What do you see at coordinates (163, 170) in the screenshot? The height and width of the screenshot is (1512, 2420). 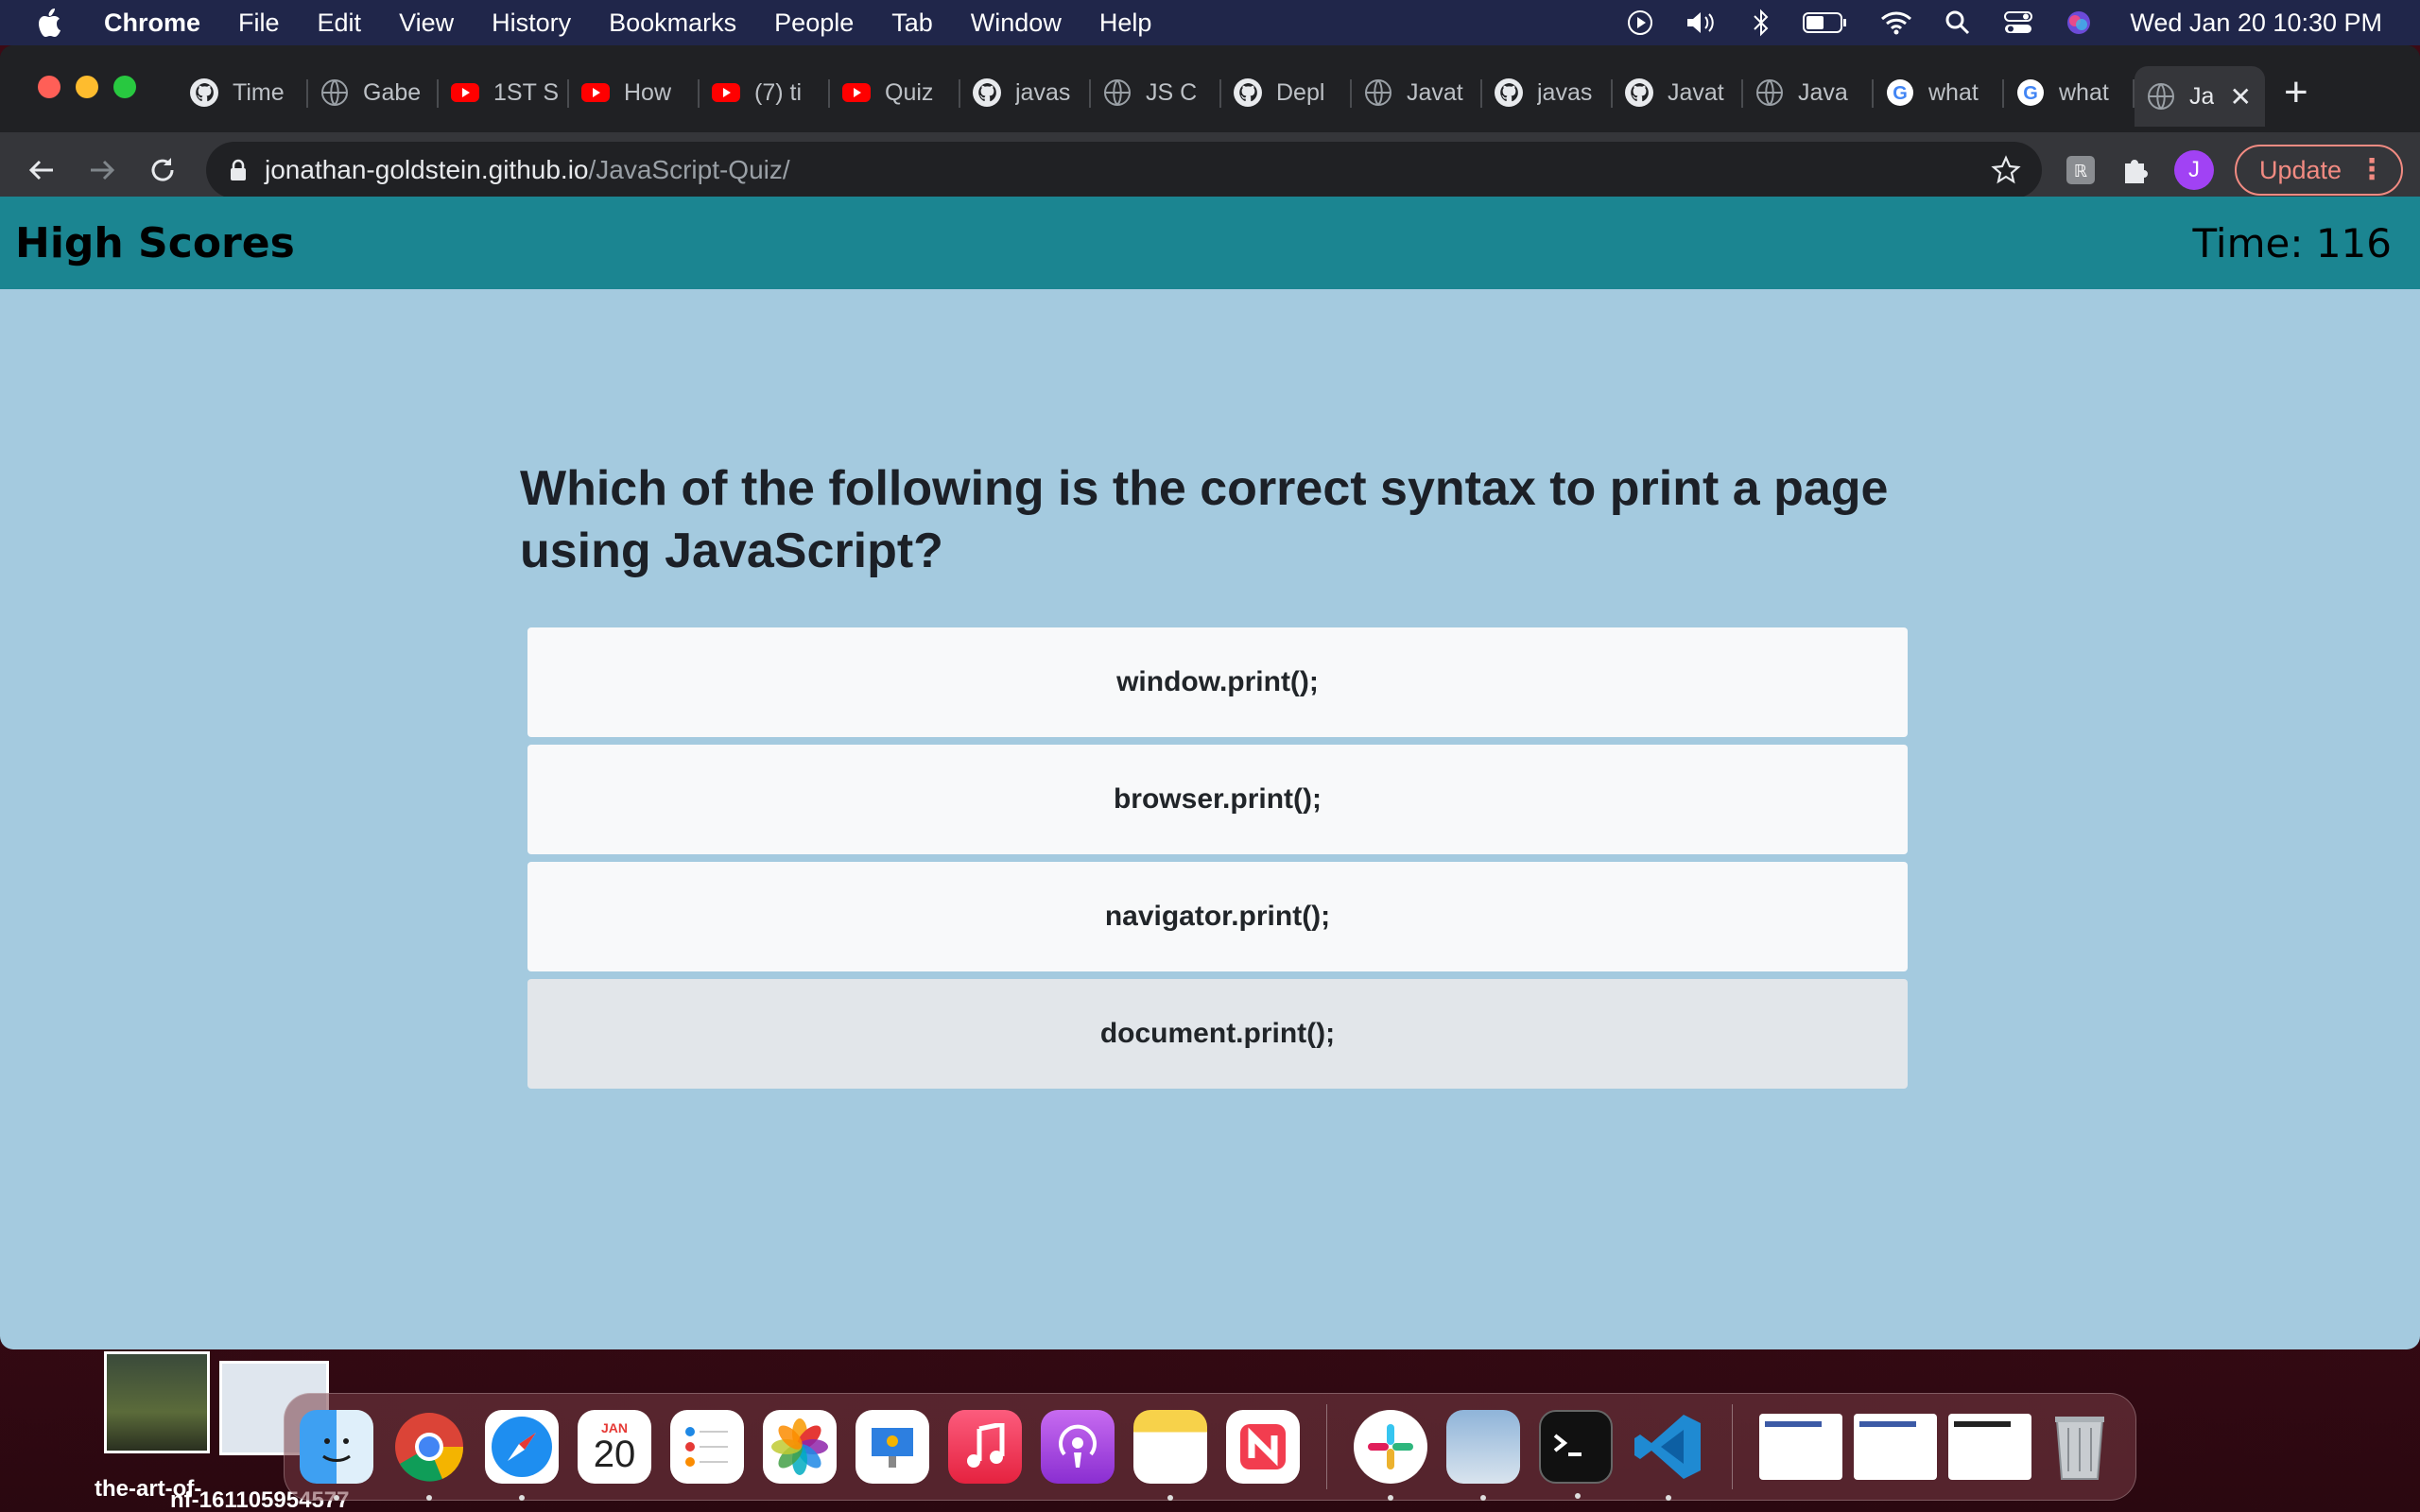 I see `reload-button` at bounding box center [163, 170].